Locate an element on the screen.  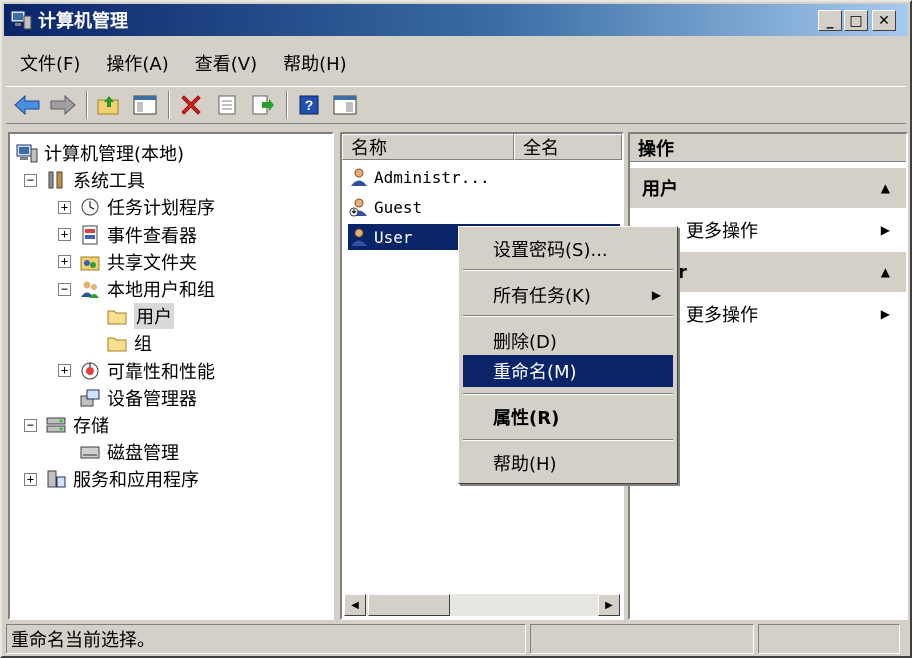
tree-node: + 共享文件夹 is located at coordinates (127, 262).